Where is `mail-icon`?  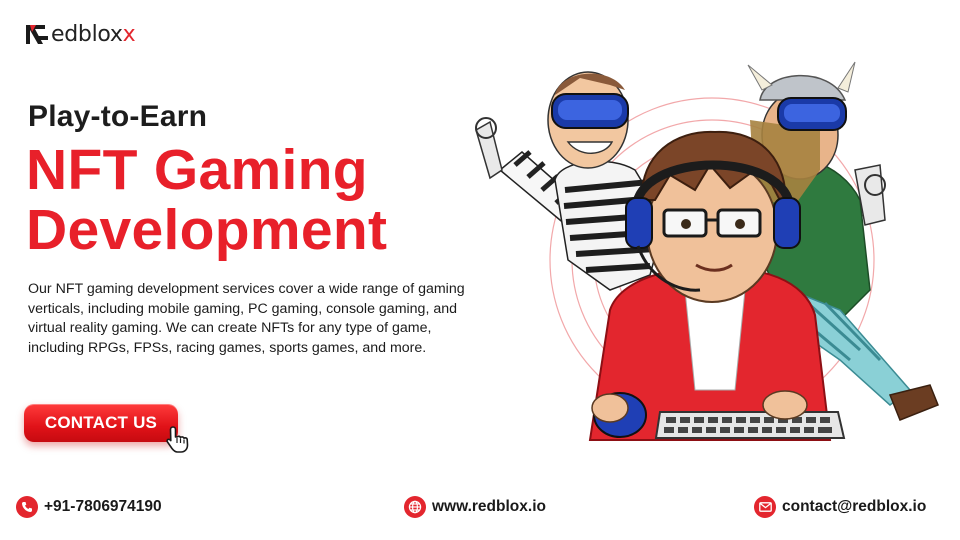 mail-icon is located at coordinates (765, 507).